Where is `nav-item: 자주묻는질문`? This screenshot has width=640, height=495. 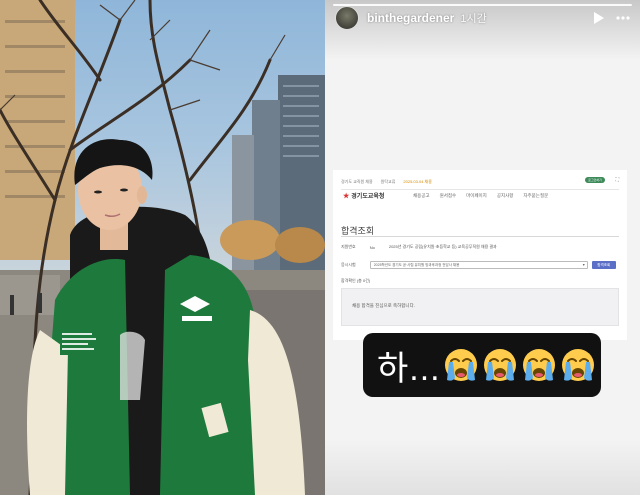 nav-item: 자주묻는질문 is located at coordinates (535, 196).